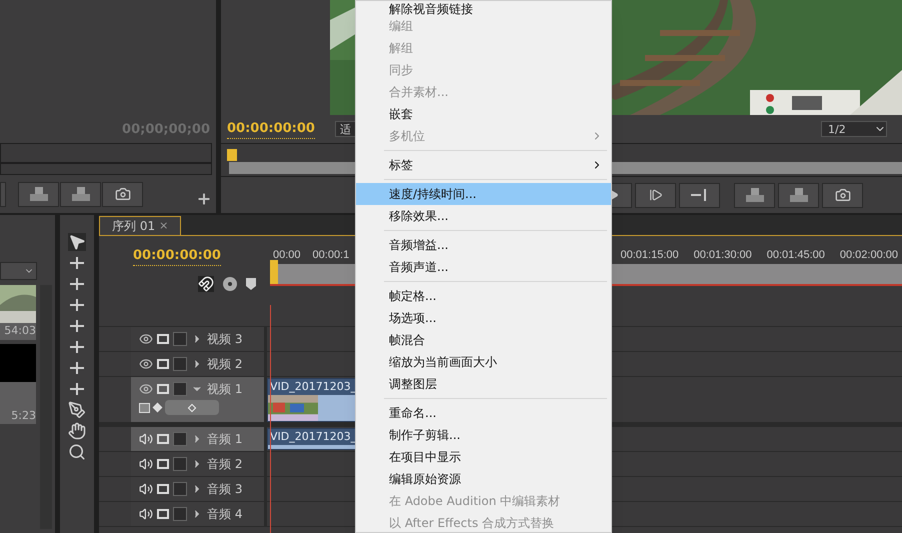 The image size is (902, 533). What do you see at coordinates (224, 489) in the screenshot?
I see `track-name: 音频 3` at bounding box center [224, 489].